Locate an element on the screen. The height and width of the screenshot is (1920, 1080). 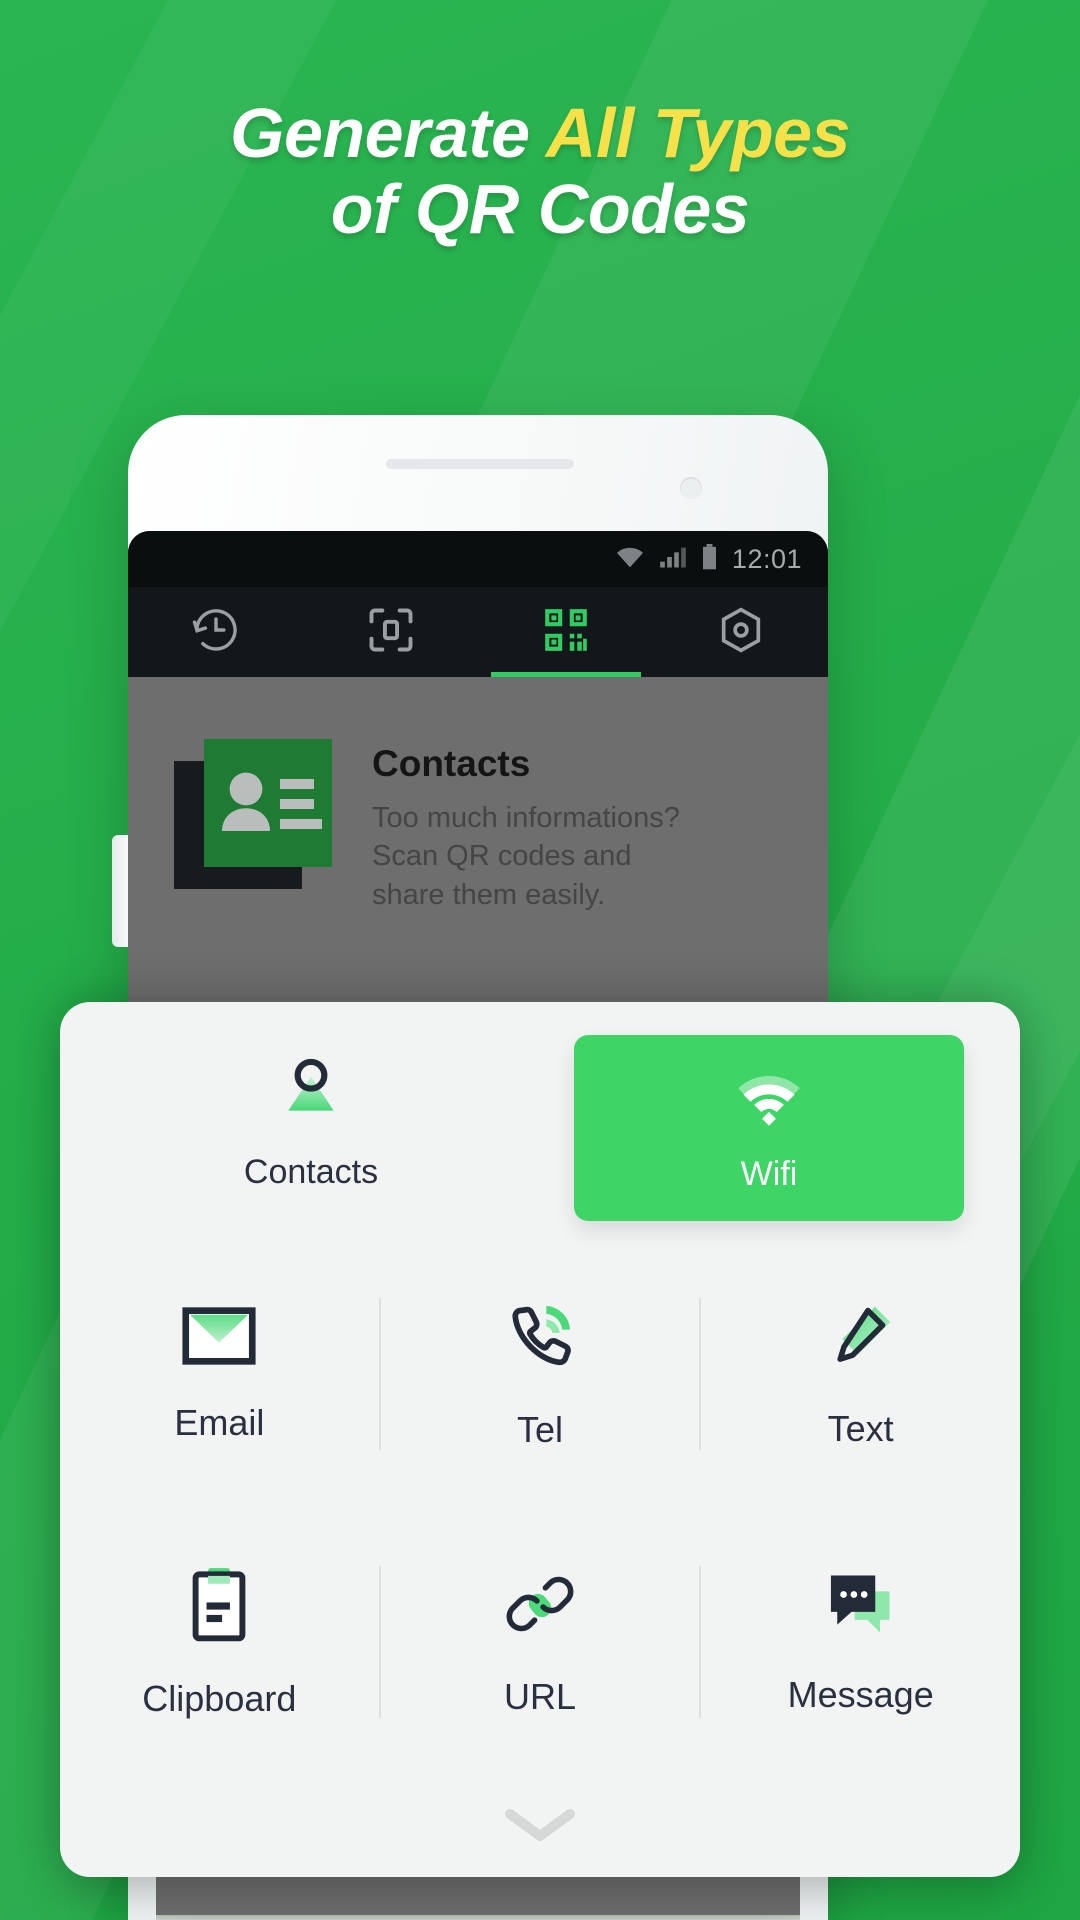
page-title: Generate All Types of QR Codes is located at coordinates (540, 171).